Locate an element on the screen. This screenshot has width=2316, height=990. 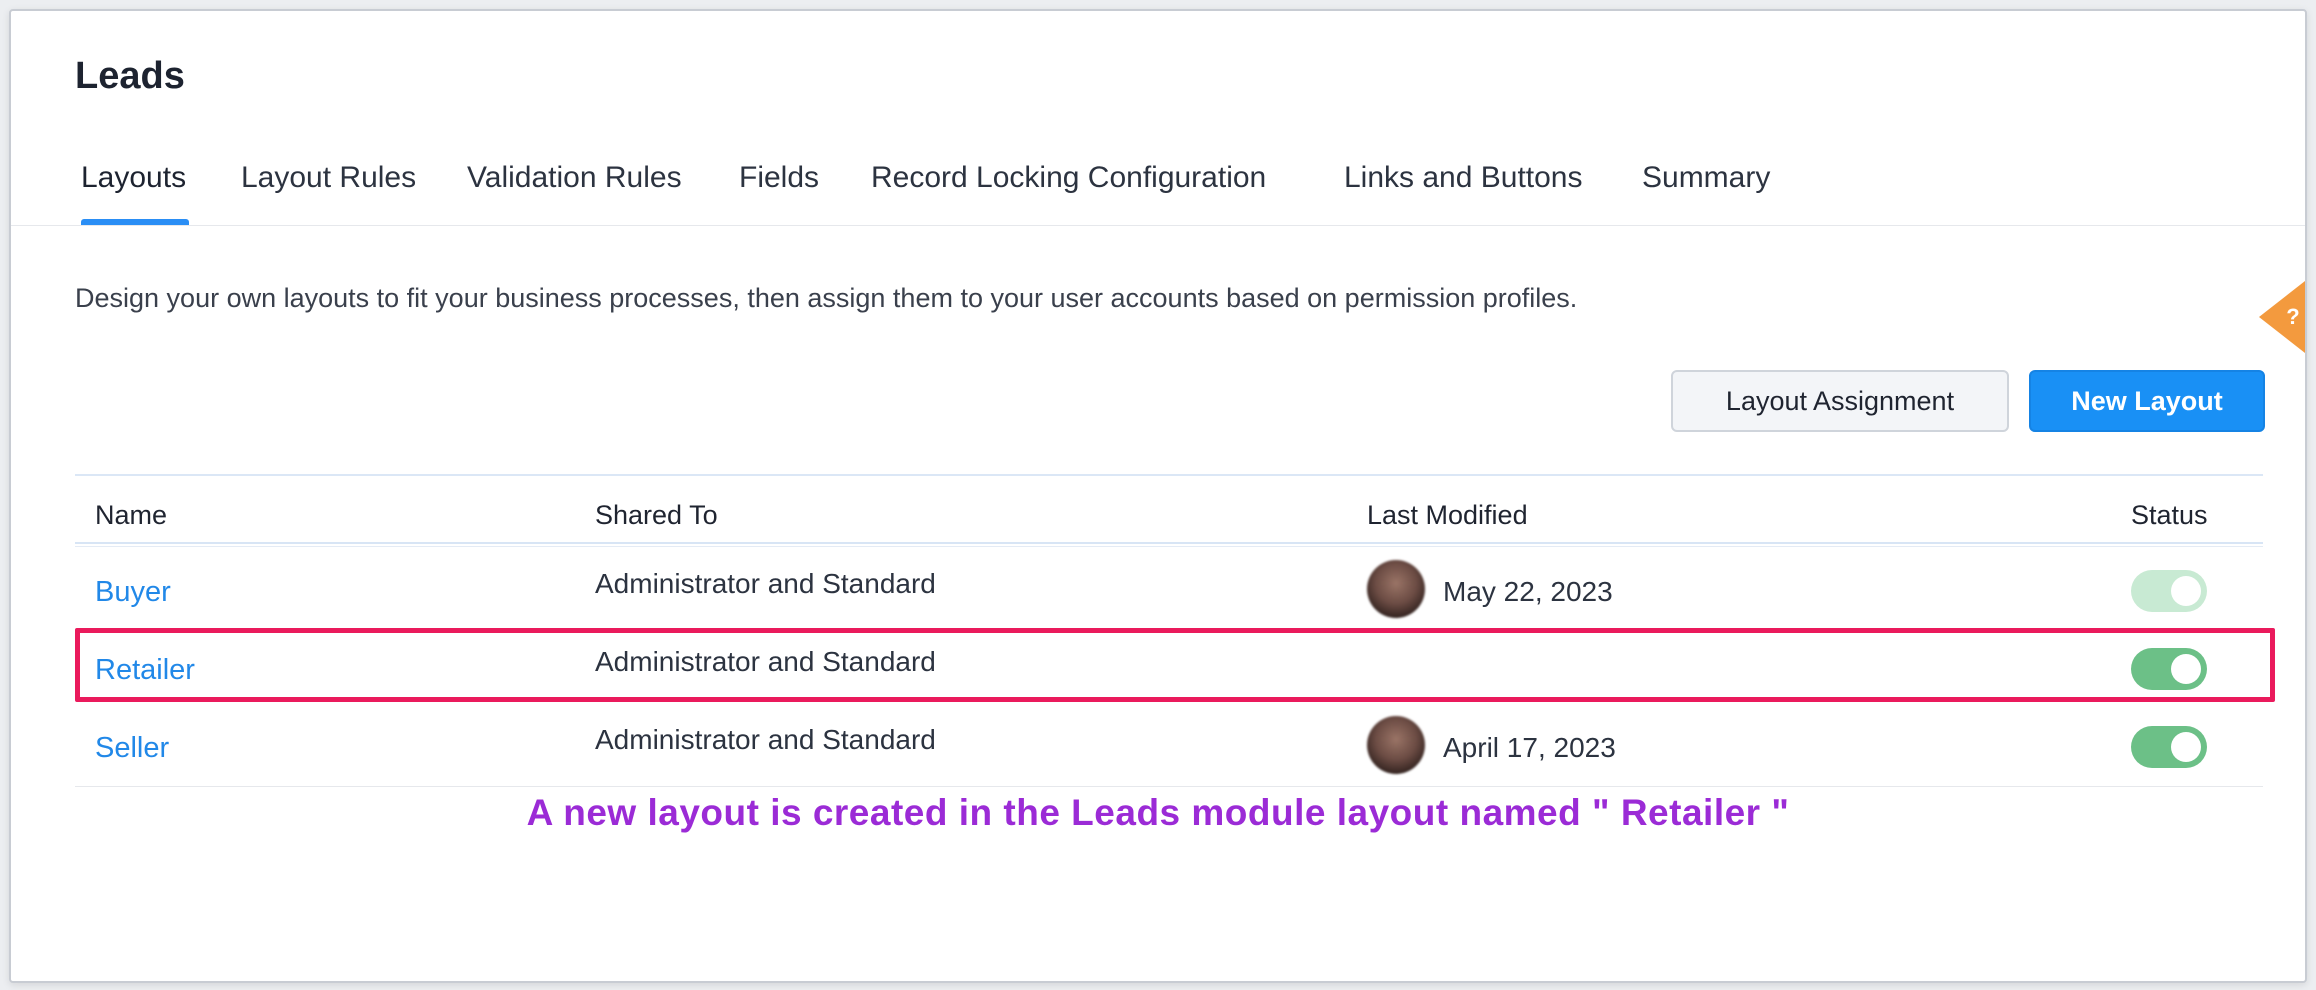
tab-record-locking-configuration: Record Locking Configuration is located at coordinates (1068, 178).